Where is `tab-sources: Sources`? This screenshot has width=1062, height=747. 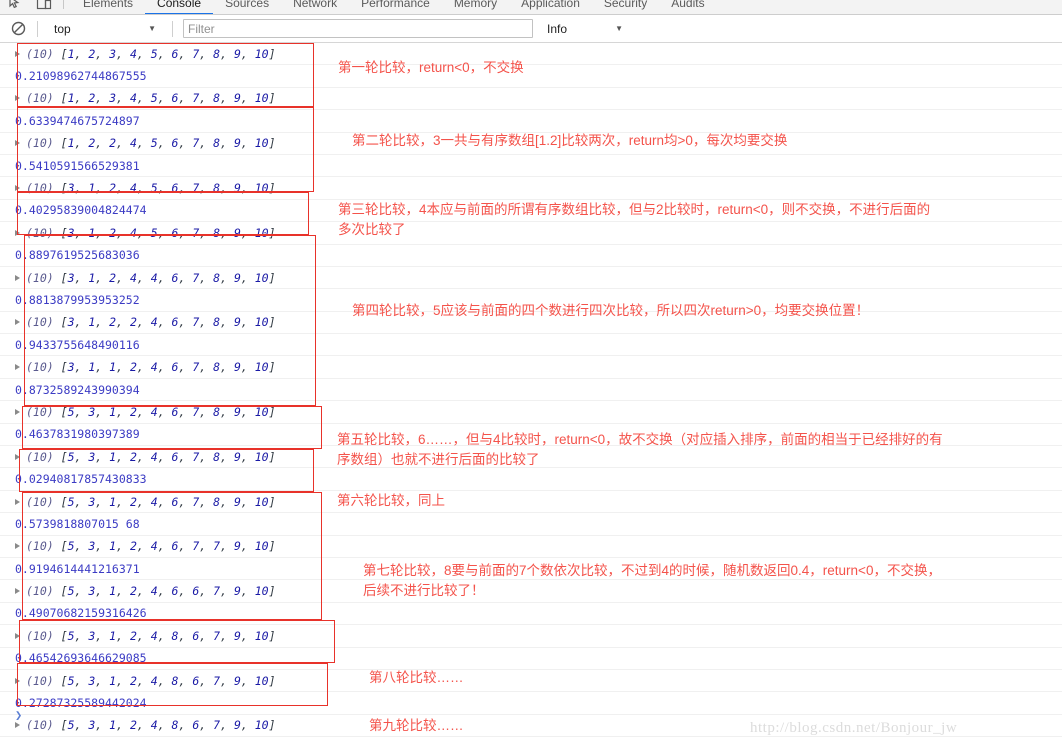
tab-sources: Sources is located at coordinates (247, 7).